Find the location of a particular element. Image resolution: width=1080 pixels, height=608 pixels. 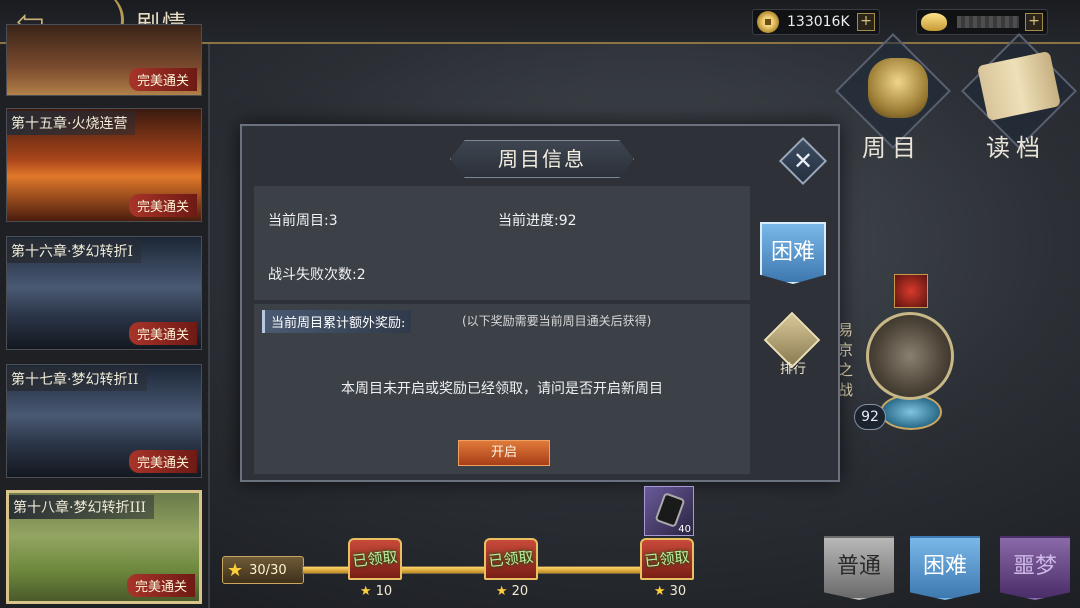

gold-ingot-icon is located at coordinates (934, 22).